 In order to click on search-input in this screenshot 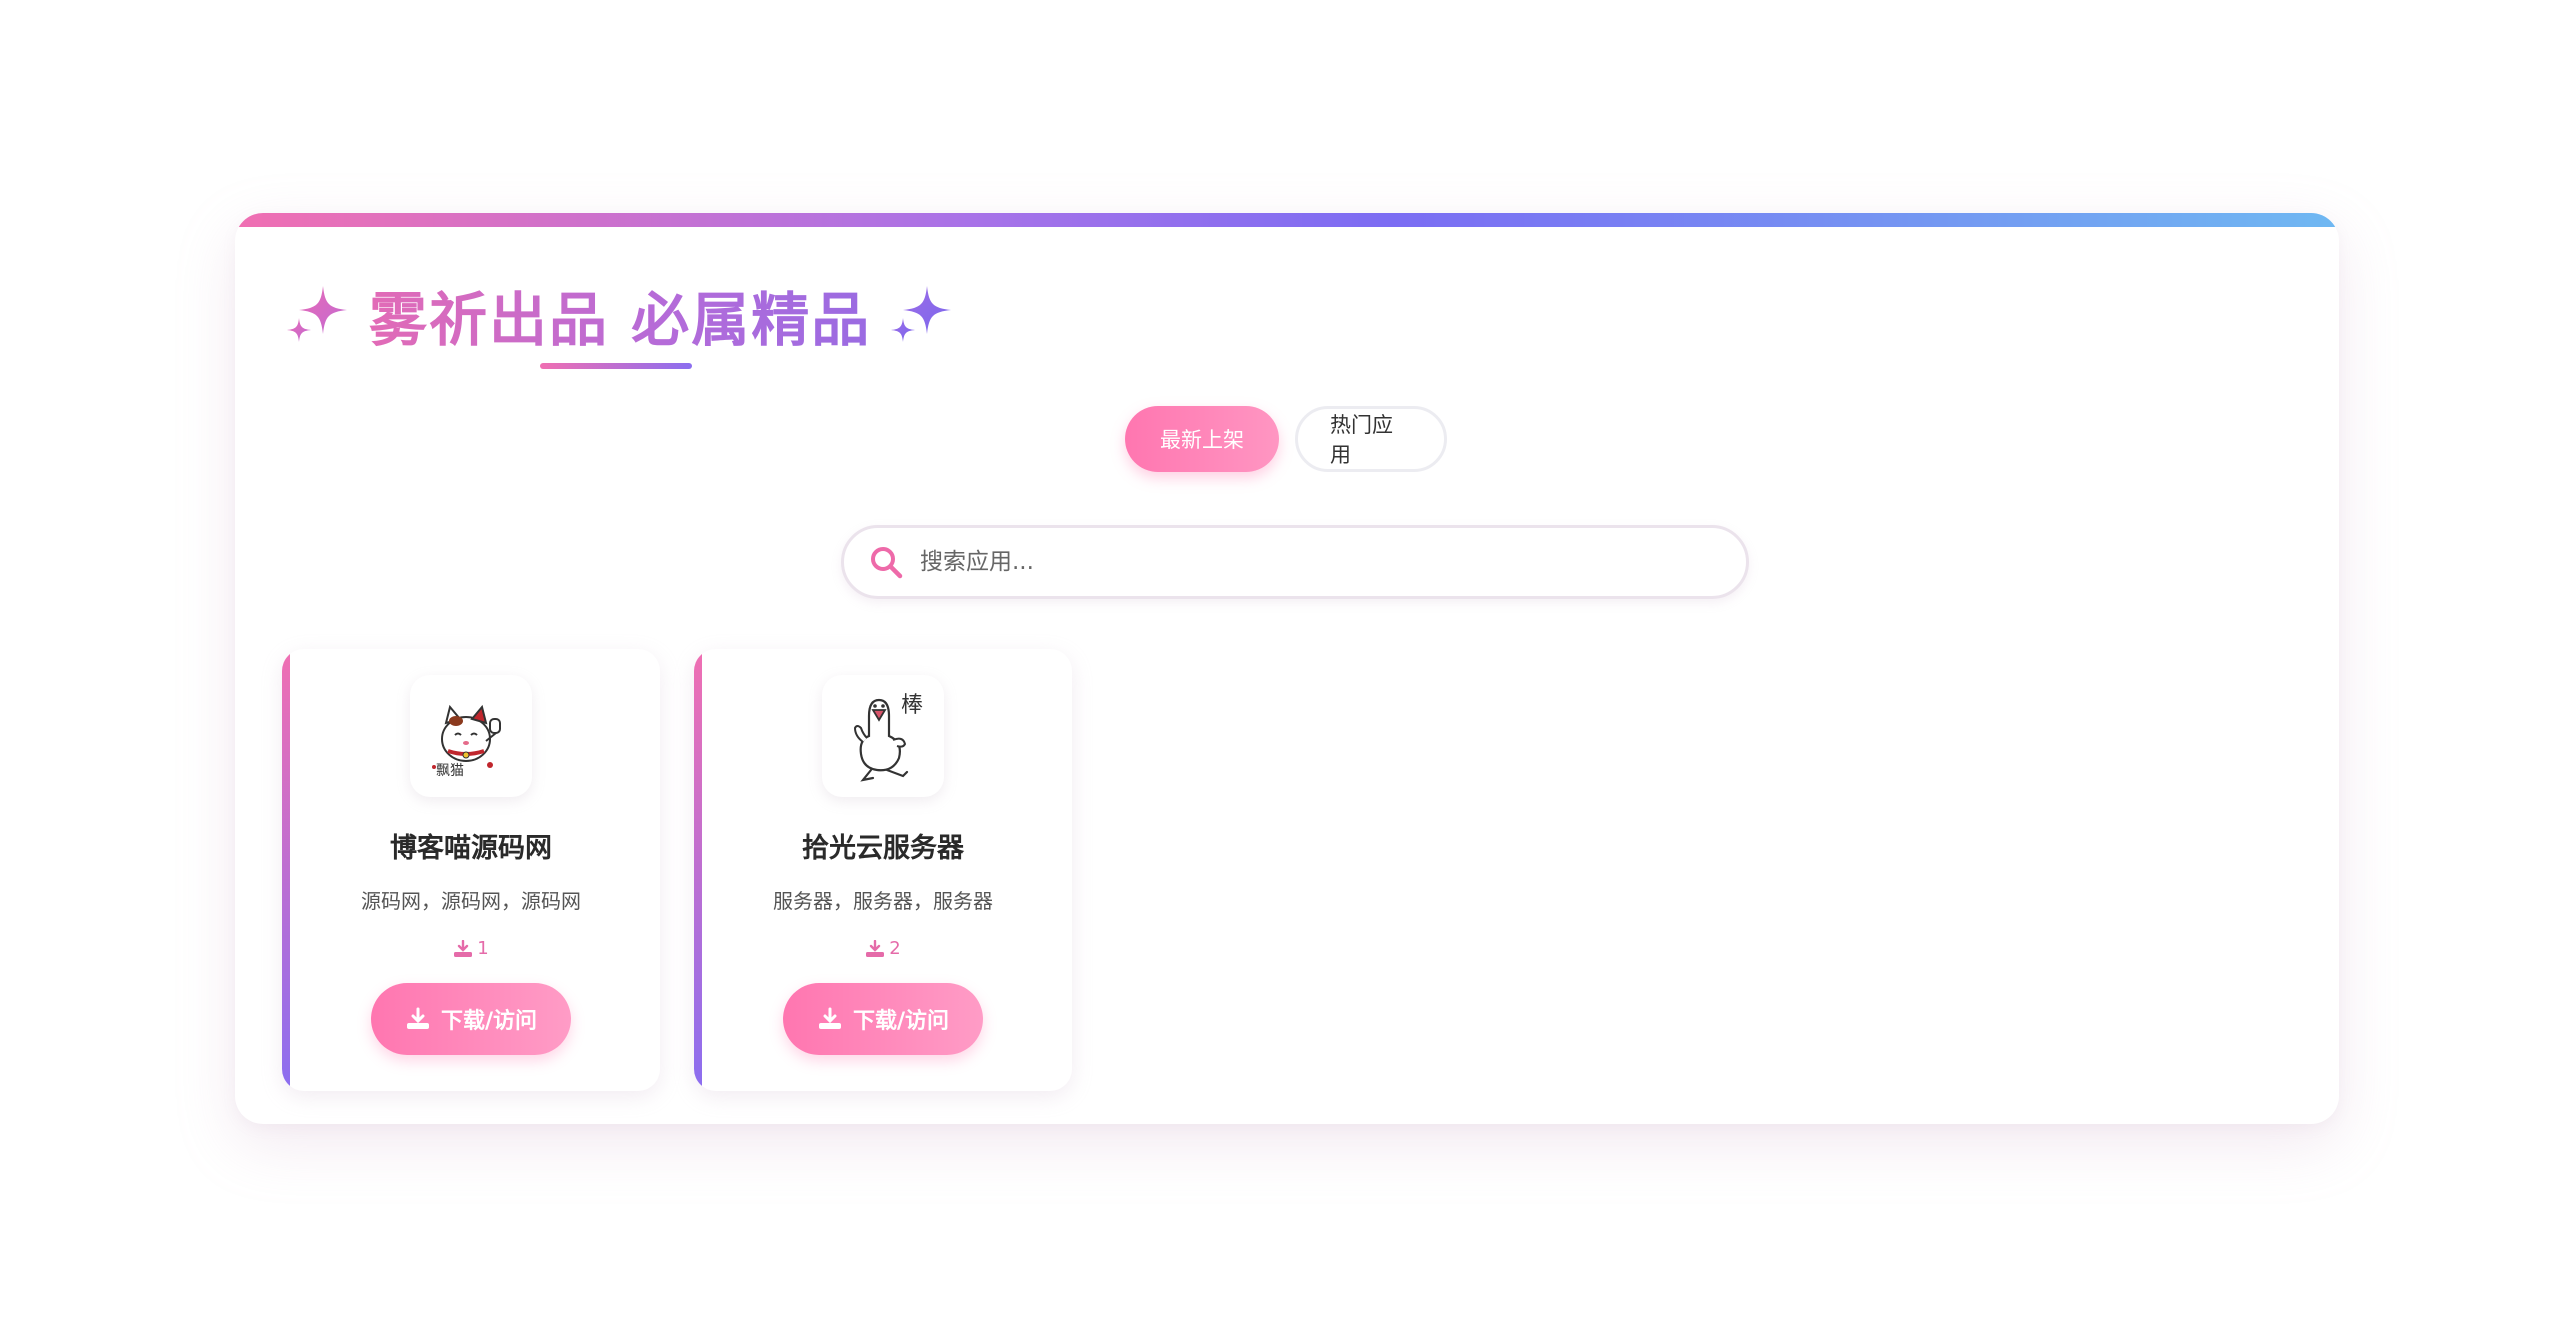, I will do `click(1310, 562)`.